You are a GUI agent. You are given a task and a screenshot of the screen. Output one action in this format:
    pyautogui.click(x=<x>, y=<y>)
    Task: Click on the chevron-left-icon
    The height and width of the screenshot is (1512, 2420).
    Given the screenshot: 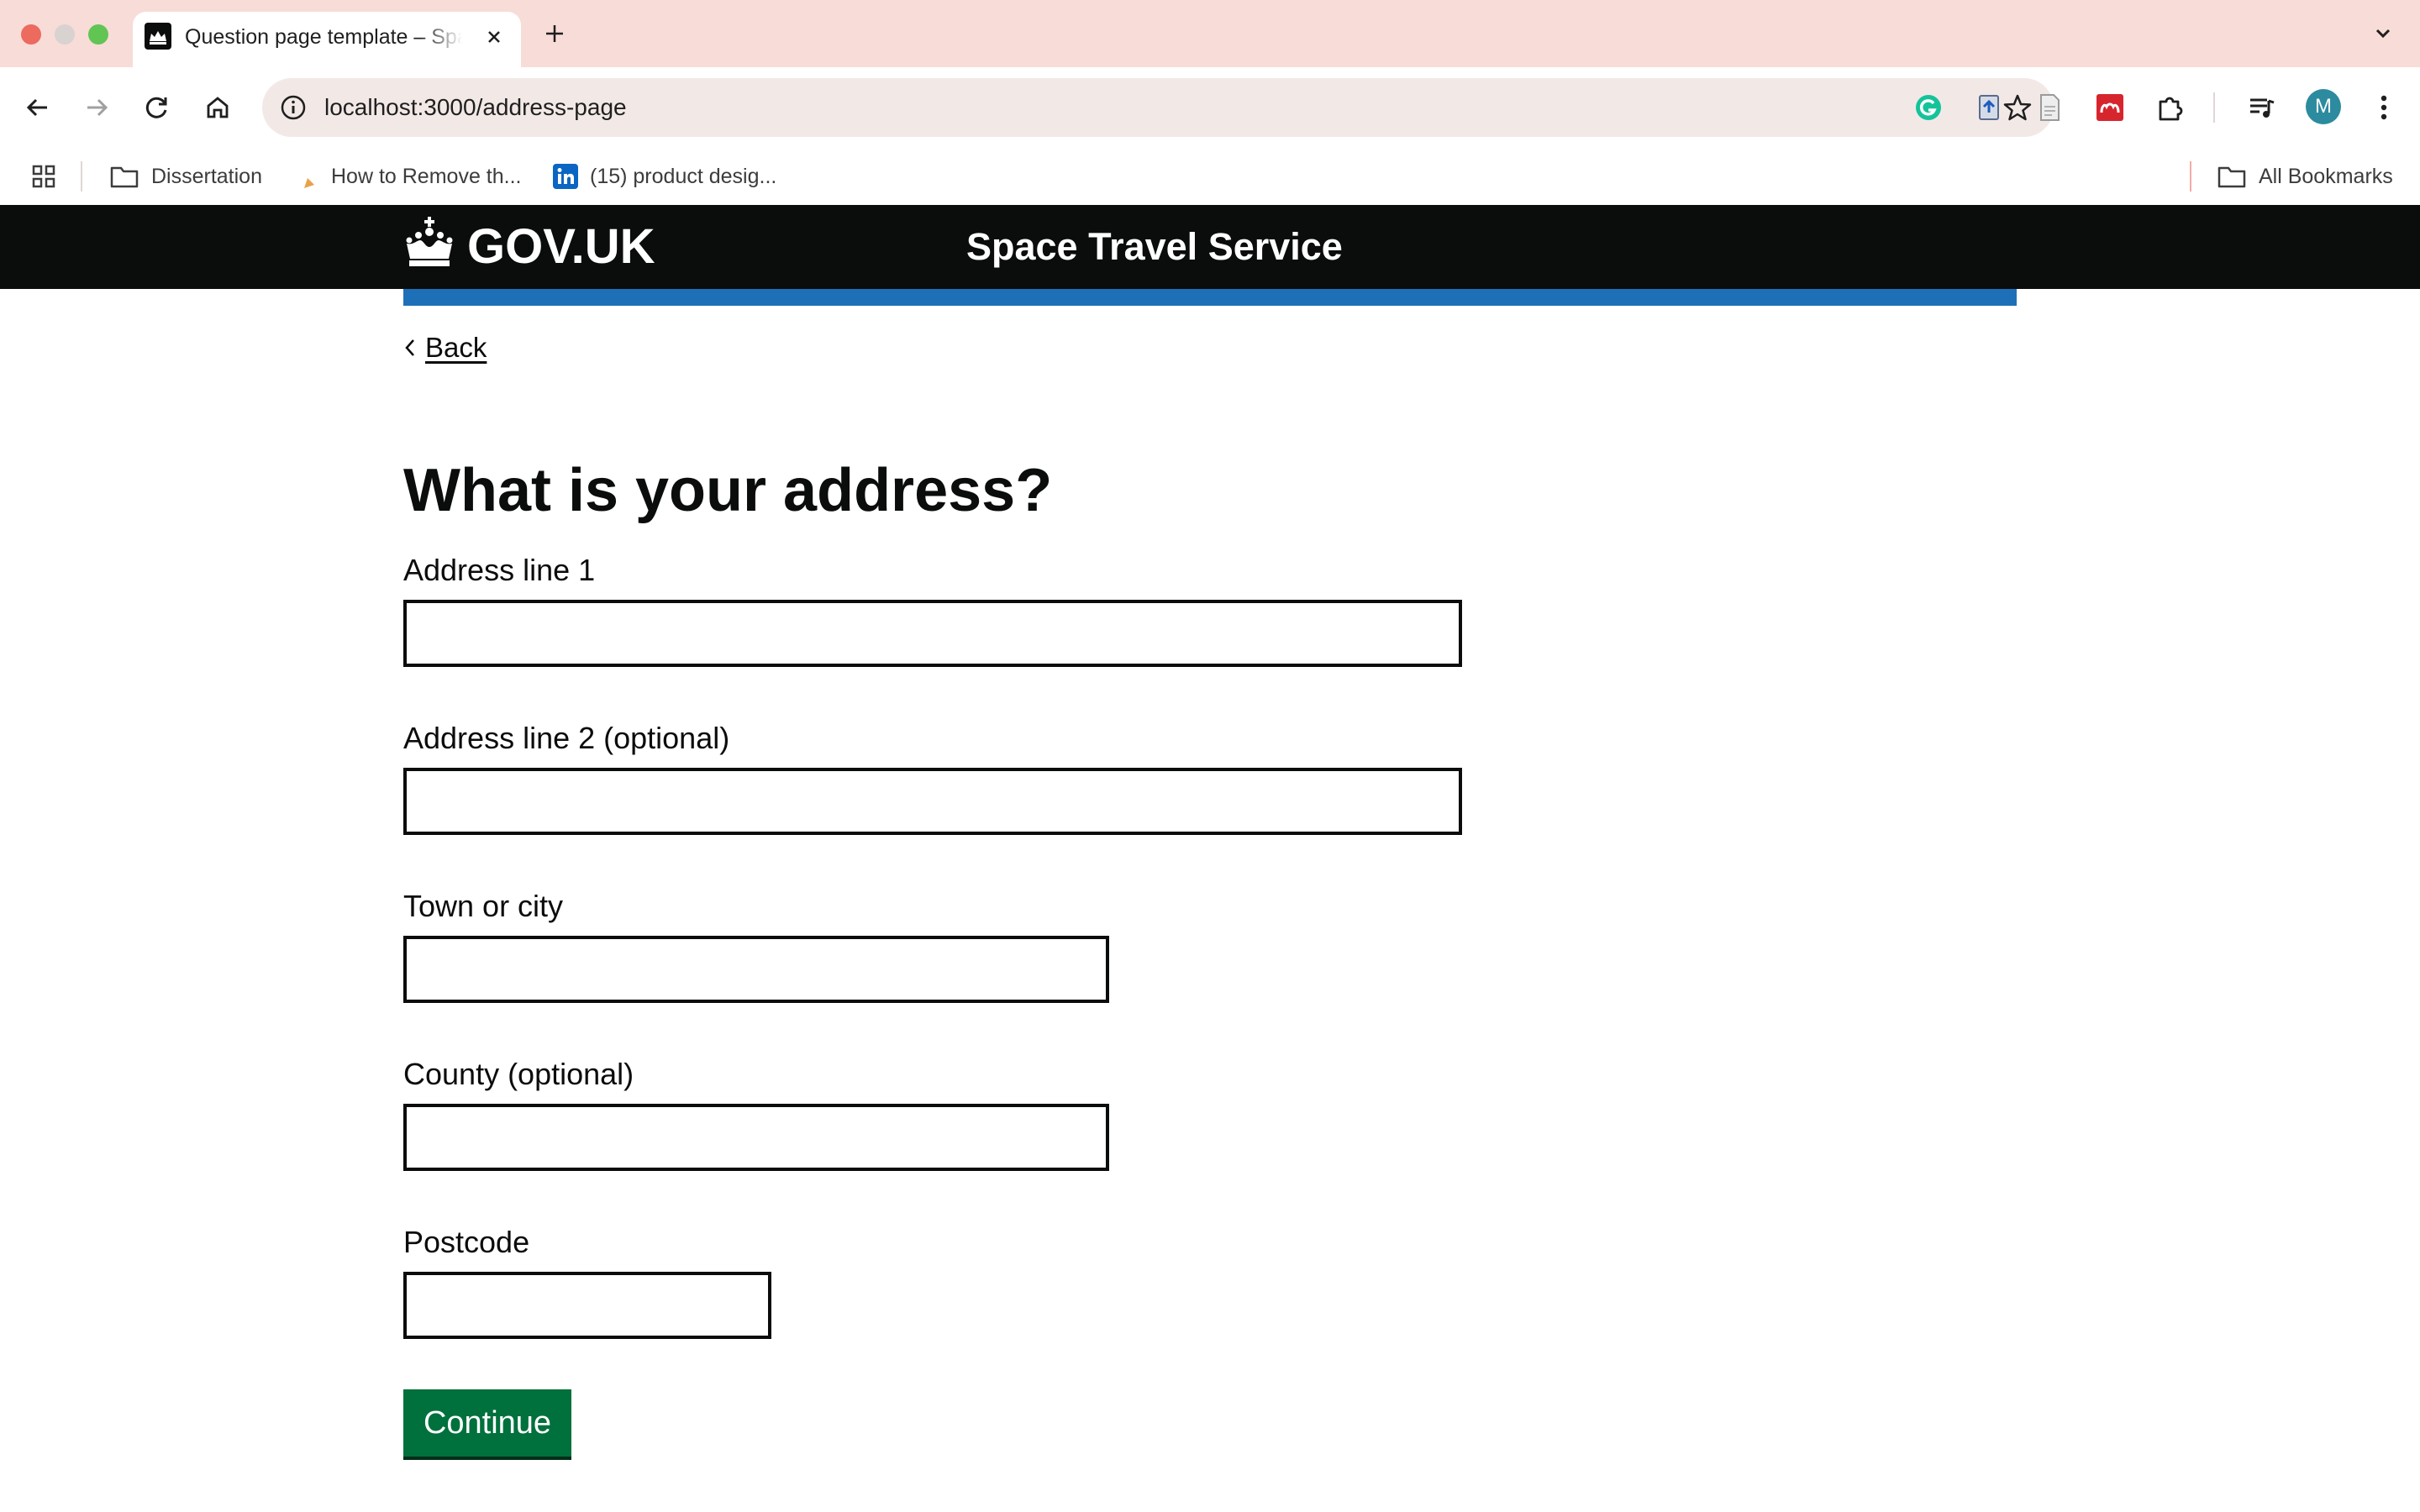 What is the action you would take?
    pyautogui.click(x=409, y=347)
    